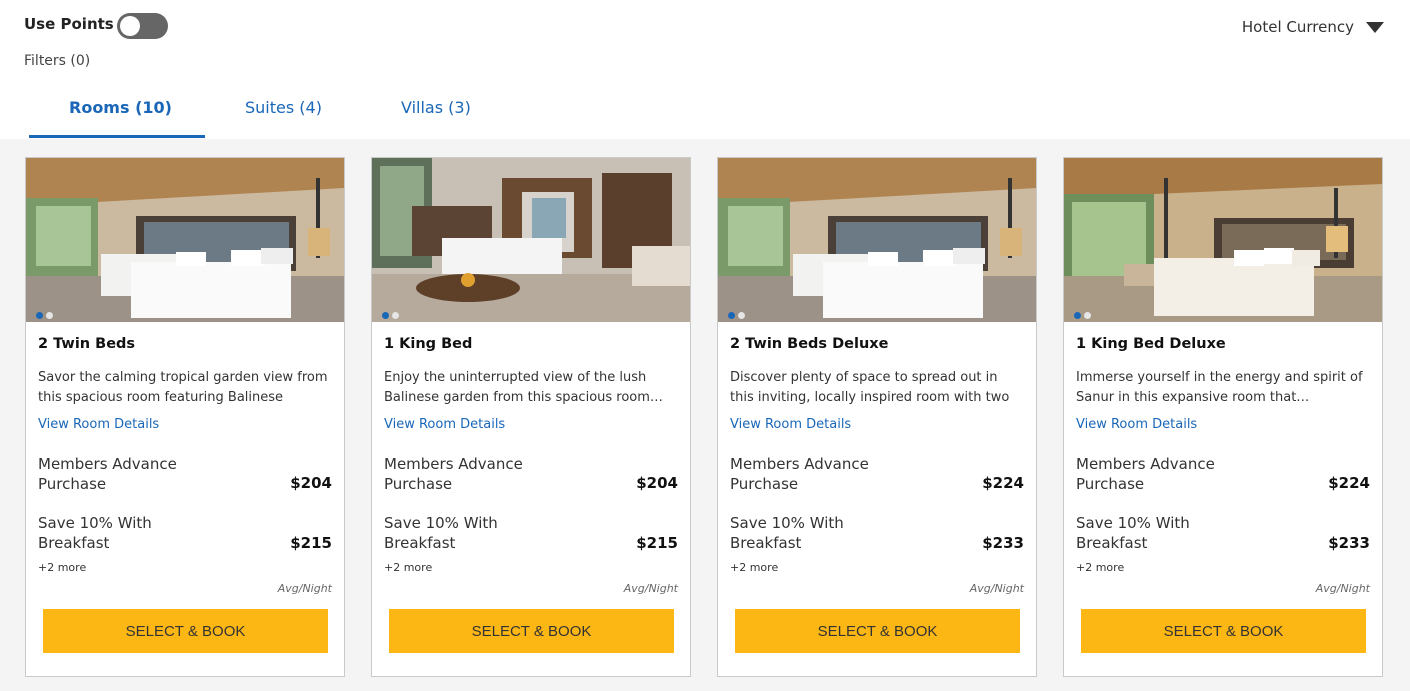 The height and width of the screenshot is (691, 1410). What do you see at coordinates (428, 344) in the screenshot?
I see `room-title: 1 King Bed` at bounding box center [428, 344].